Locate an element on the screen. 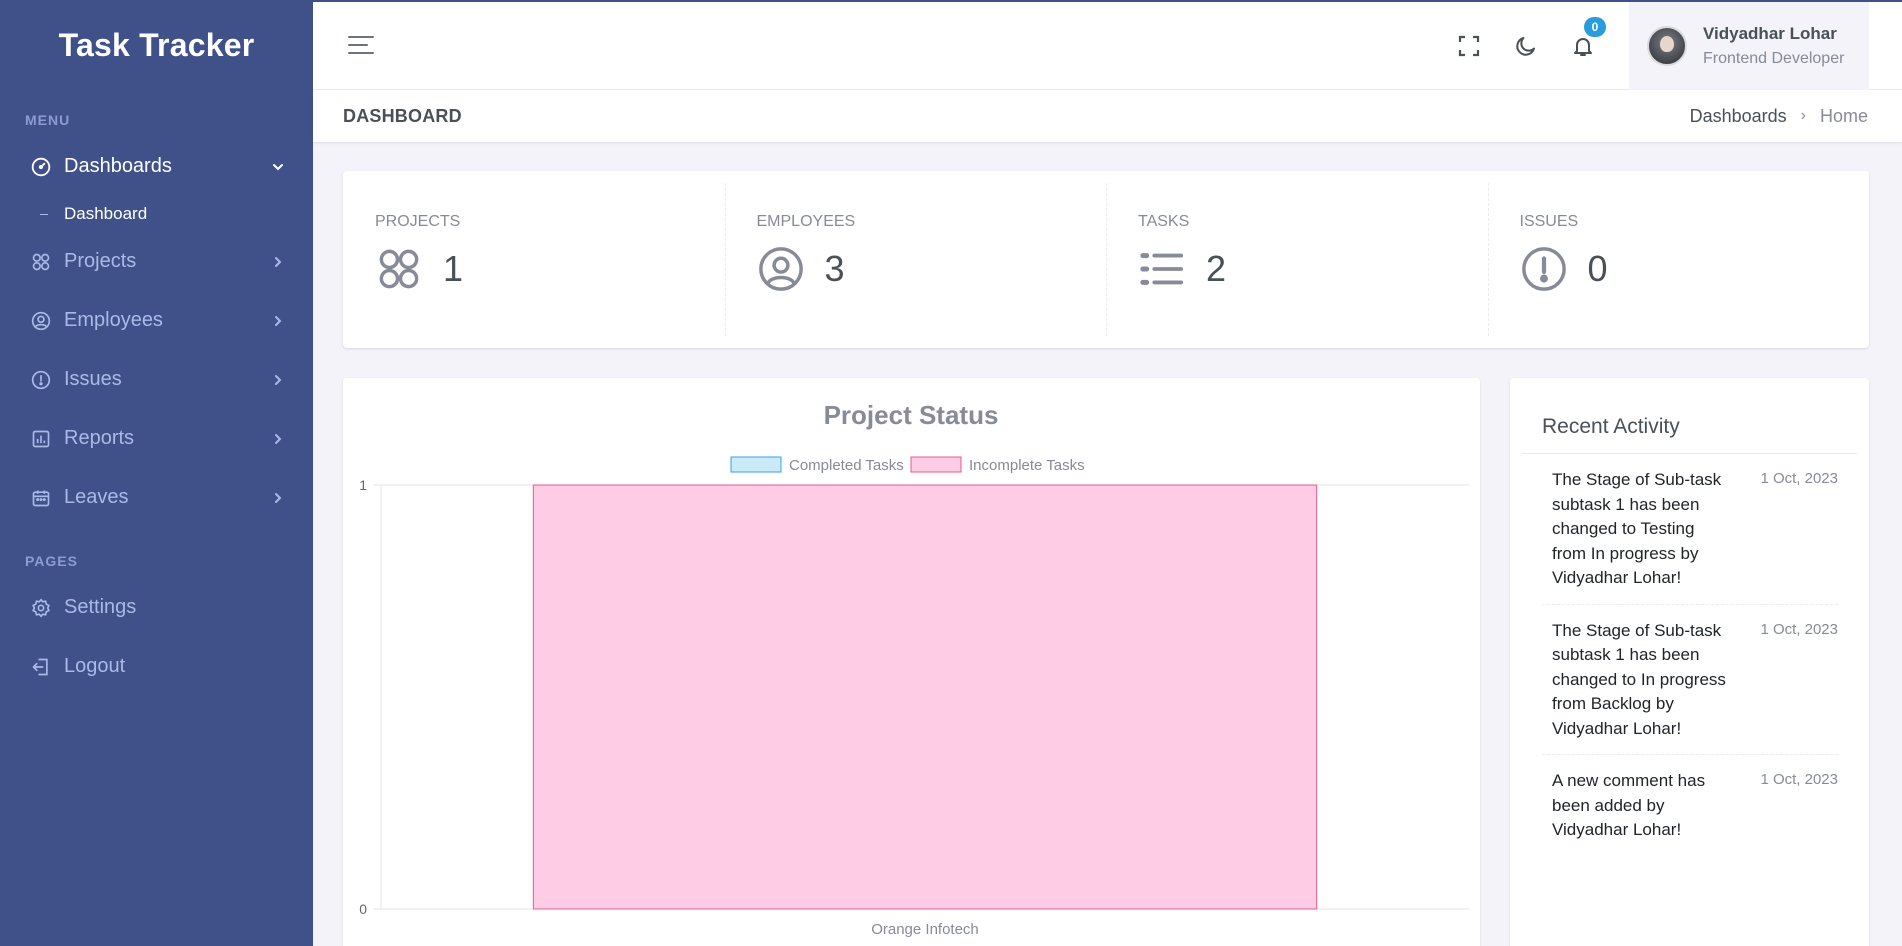 The height and width of the screenshot is (946, 1902). sidebar-item-label: Settings is located at coordinates (100, 607).